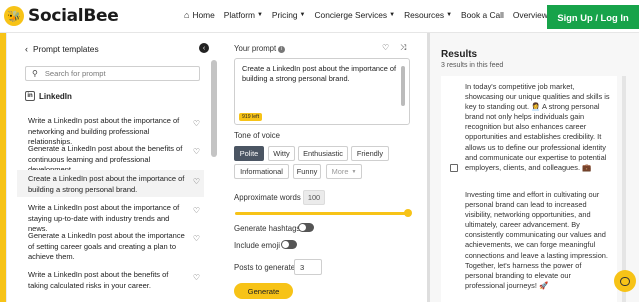  Describe the element at coordinates (257, 245) in the screenshot. I see `emoji-label: Include emoji` at that location.